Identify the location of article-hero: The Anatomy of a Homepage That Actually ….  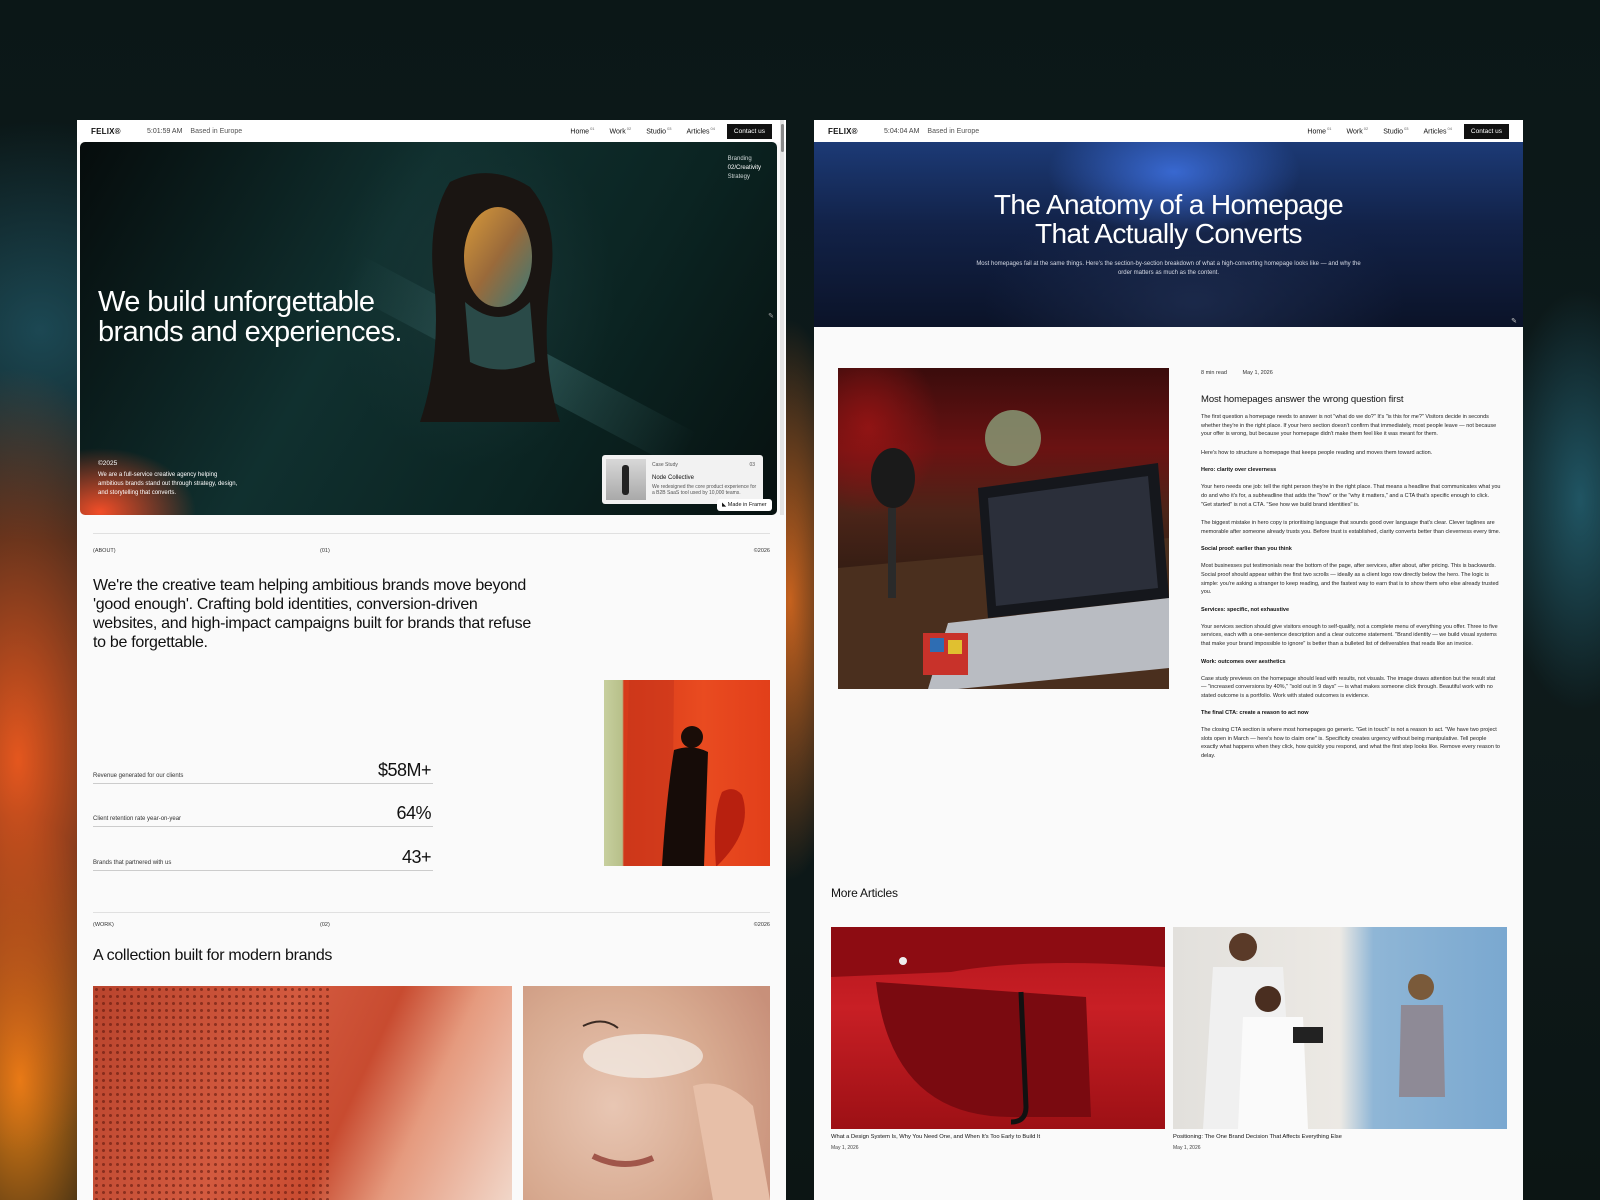
(1168, 234).